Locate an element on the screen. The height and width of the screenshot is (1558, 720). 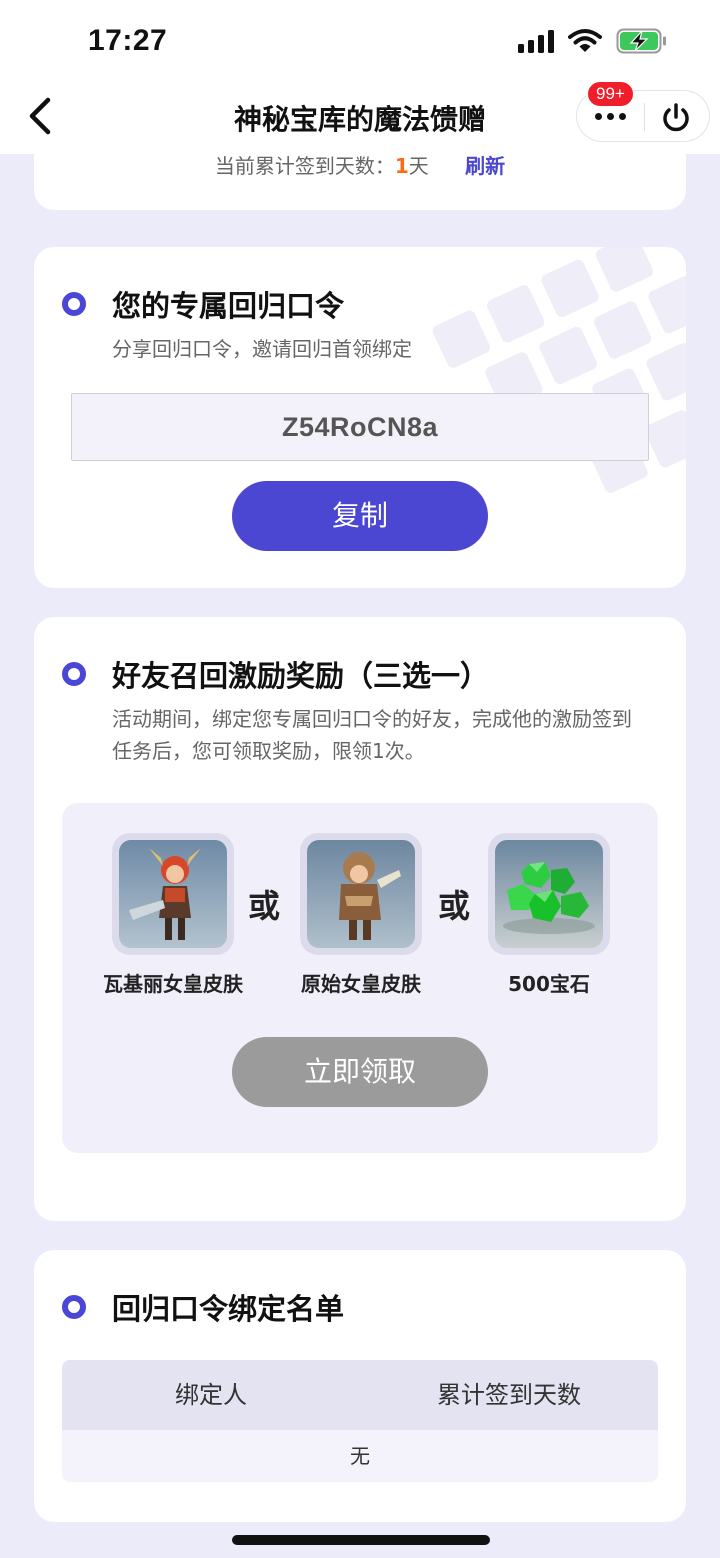
binding-table: 绑定人 累计签到天数 无 is located at coordinates (360, 1421).